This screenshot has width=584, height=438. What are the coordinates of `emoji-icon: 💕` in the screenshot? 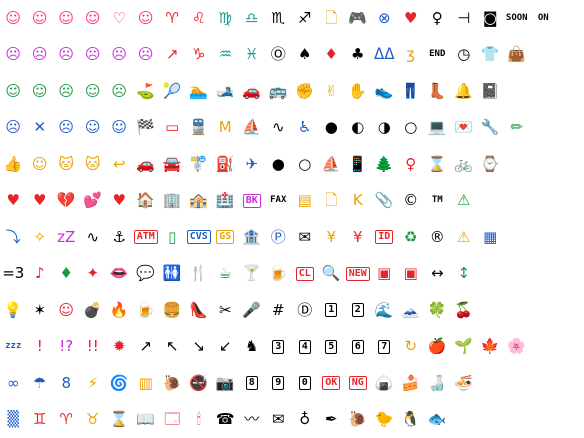 It's located at (93, 200).